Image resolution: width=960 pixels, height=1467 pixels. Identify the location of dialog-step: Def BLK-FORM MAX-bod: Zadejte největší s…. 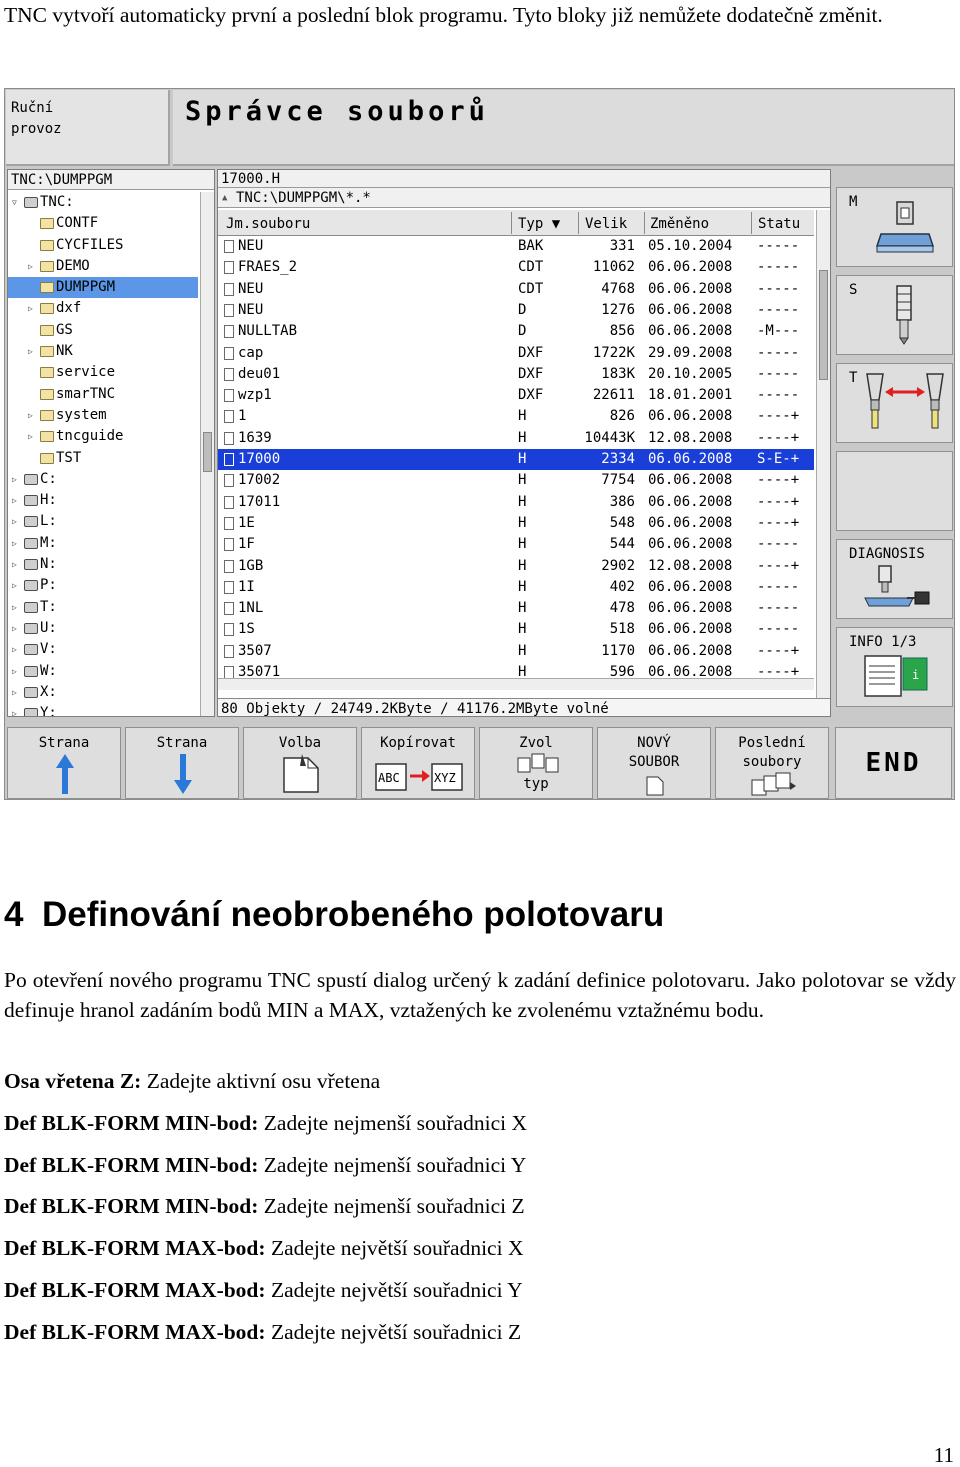
(263, 1290).